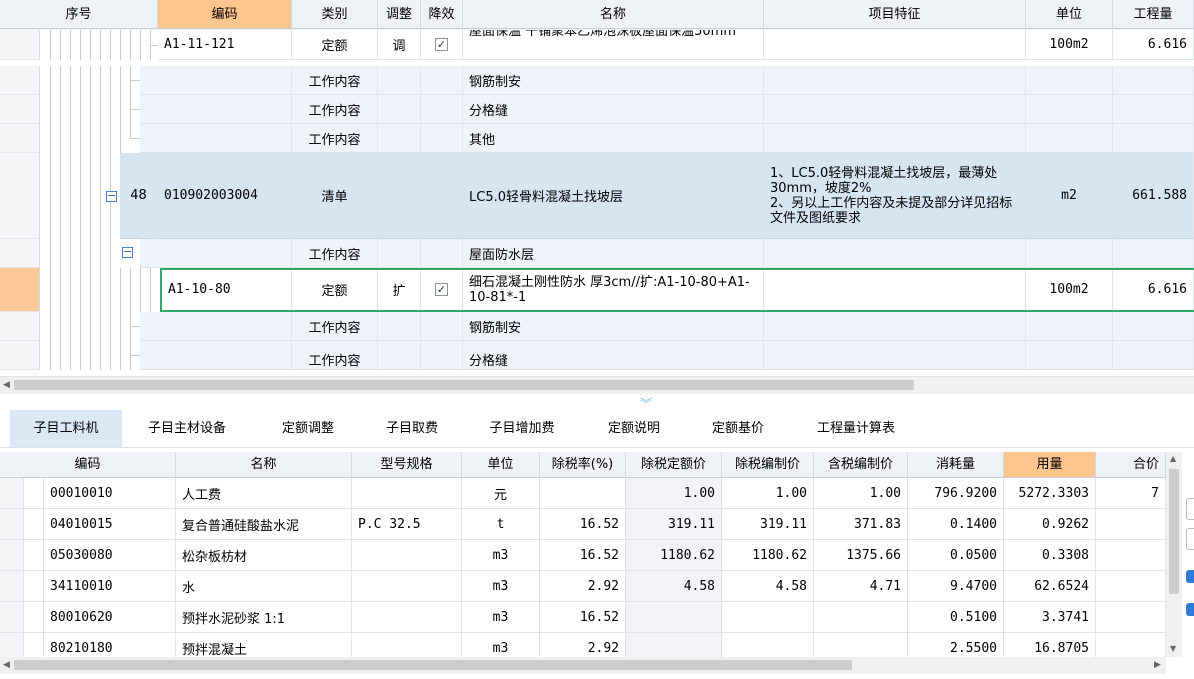 The width and height of the screenshot is (1194, 679). What do you see at coordinates (308, 428) in the screenshot?
I see `tab-quota-adjust: 定额调整` at bounding box center [308, 428].